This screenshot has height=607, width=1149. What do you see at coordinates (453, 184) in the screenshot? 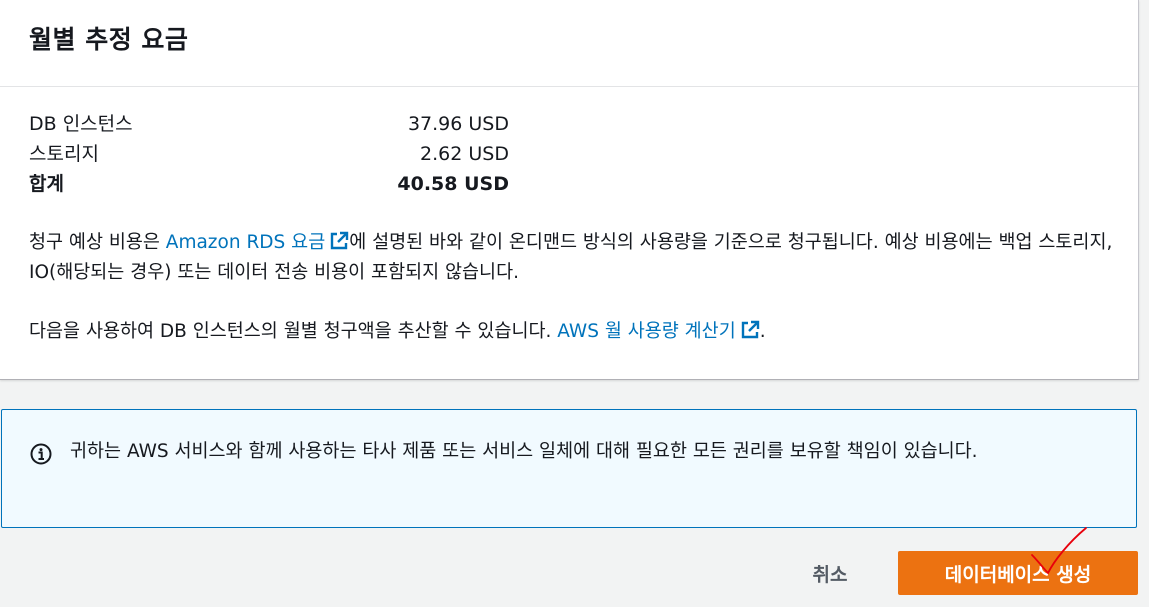
I see `total-value: 40.58 USD` at bounding box center [453, 184].